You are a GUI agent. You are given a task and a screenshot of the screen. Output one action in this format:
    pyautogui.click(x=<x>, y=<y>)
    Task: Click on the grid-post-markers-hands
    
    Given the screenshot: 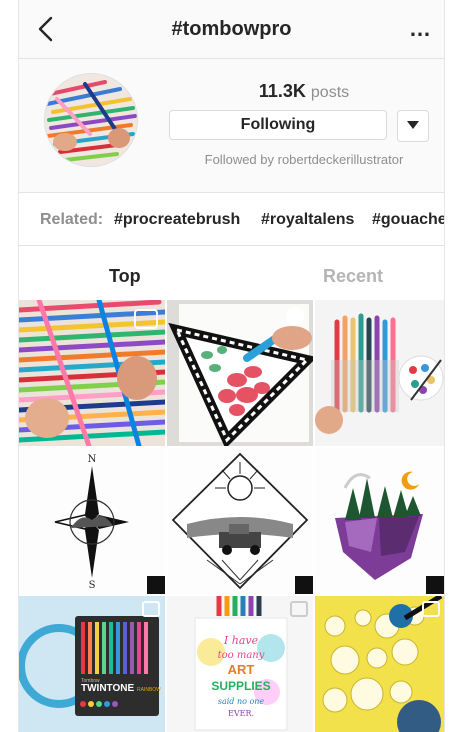 What is the action you would take?
    pyautogui.click(x=92, y=373)
    